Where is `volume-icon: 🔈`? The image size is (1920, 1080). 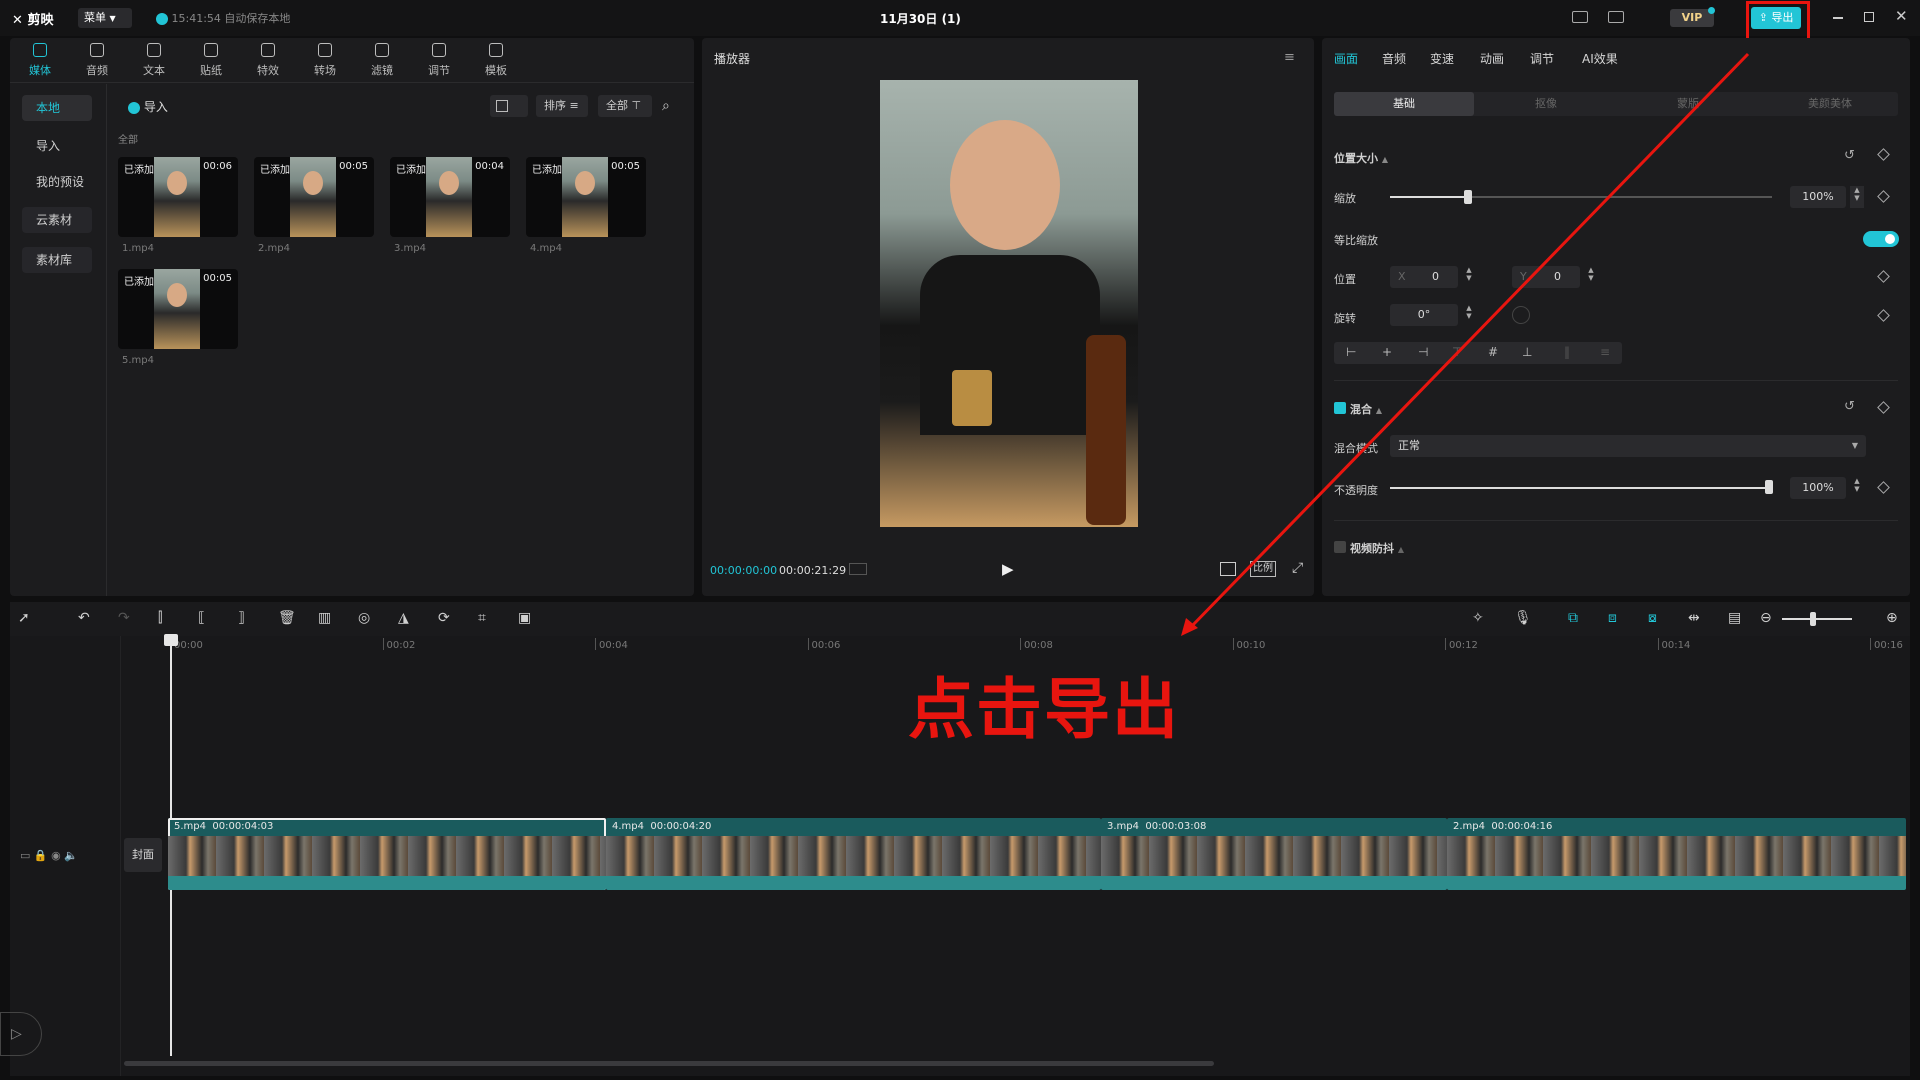
volume-icon: 🔈 is located at coordinates (71, 855).